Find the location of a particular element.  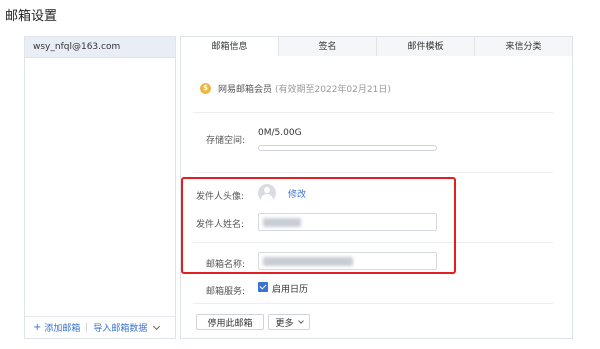

plus-icon: + is located at coordinates (37, 327).